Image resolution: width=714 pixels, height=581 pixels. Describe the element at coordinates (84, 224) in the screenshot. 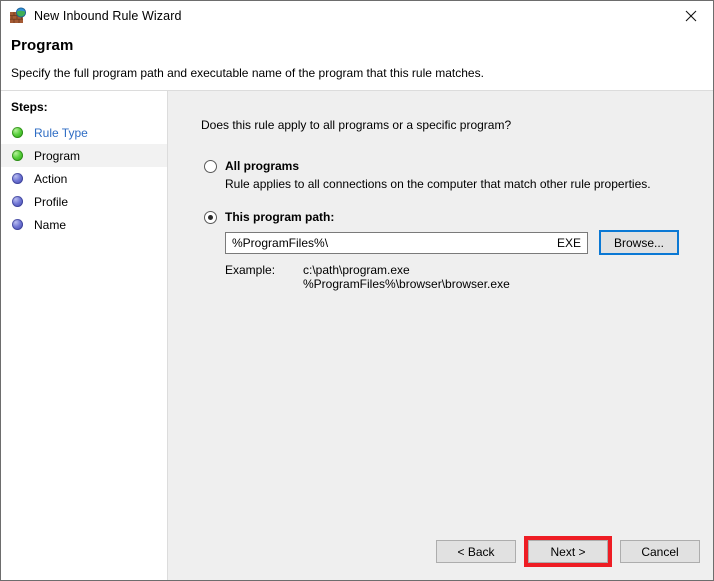

I see `sidebar-item-name: Name` at that location.